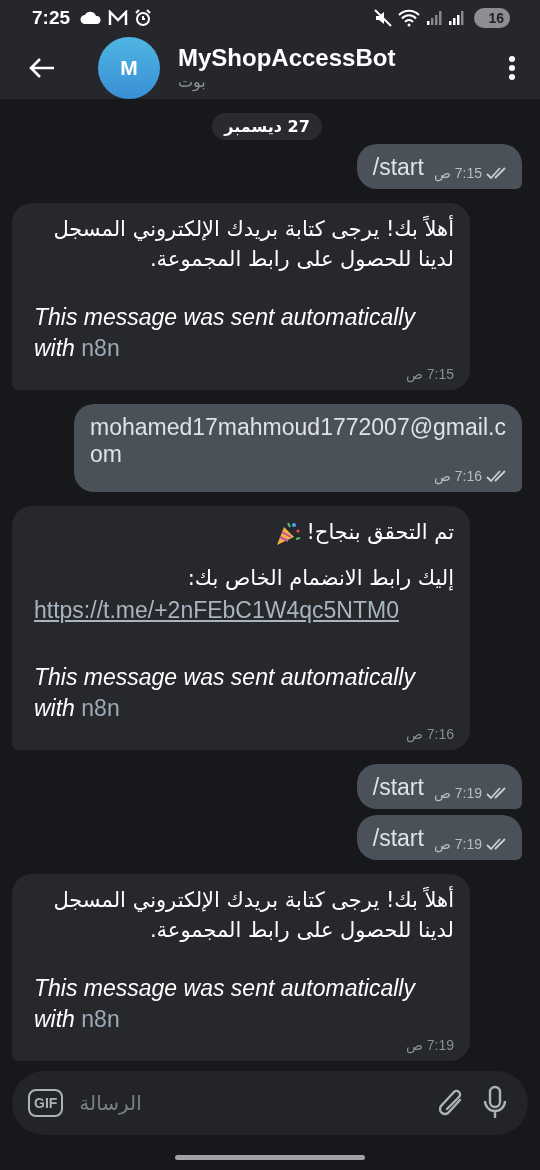 Image resolution: width=540 pixels, height=1170 pixels. I want to click on gif-button: GIF, so click(46, 1103).